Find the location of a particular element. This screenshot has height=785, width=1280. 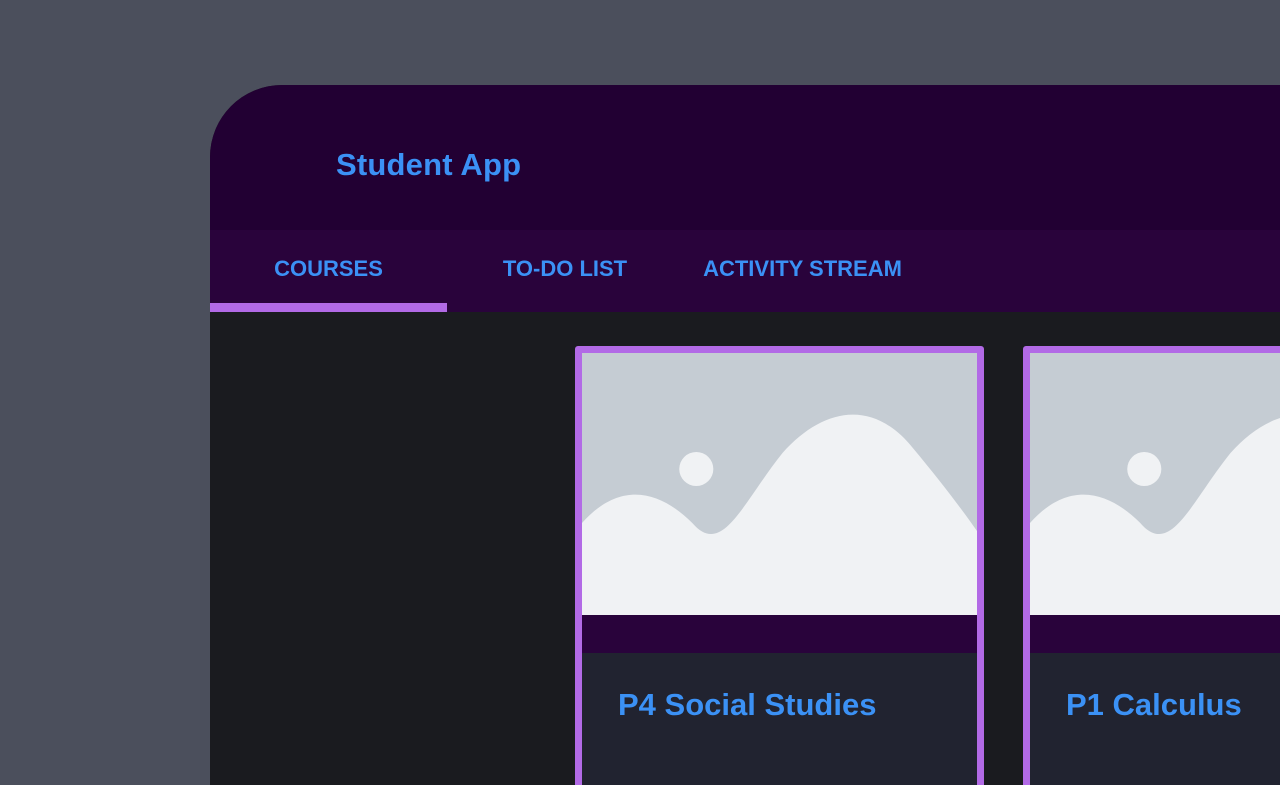

tab-activity-stream-label: ACTIVITY STREAM is located at coordinates (802, 268).